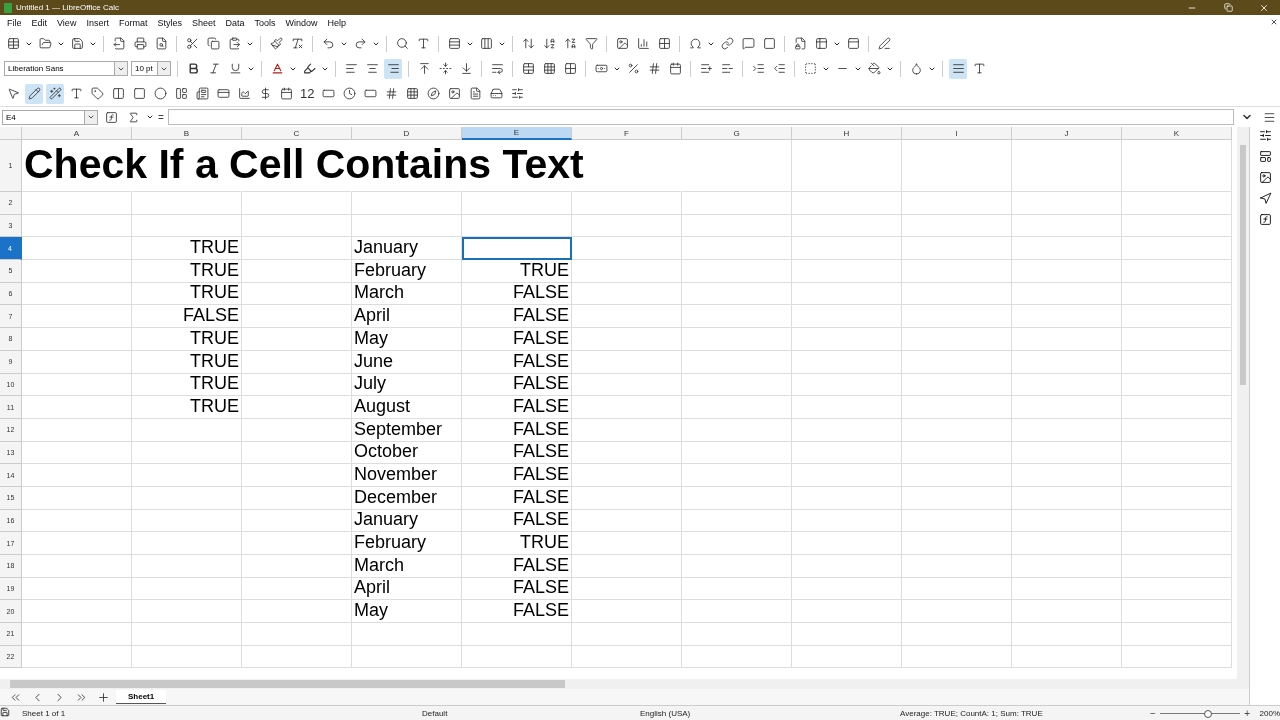 The height and width of the screenshot is (720, 1280). What do you see at coordinates (297, 133) in the screenshot?
I see `column-header: C` at bounding box center [297, 133].